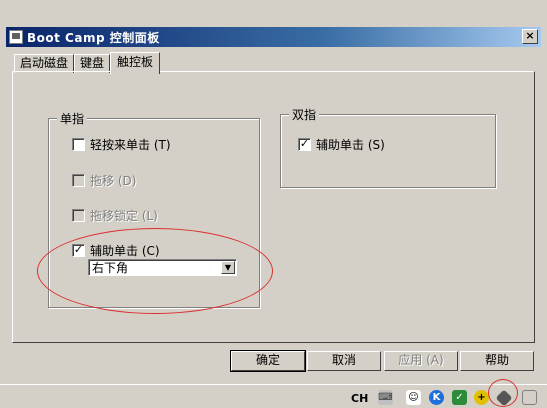  I want to click on two-finger-secondary-click-option: ✓ 辅助单击 (S), so click(341, 144).